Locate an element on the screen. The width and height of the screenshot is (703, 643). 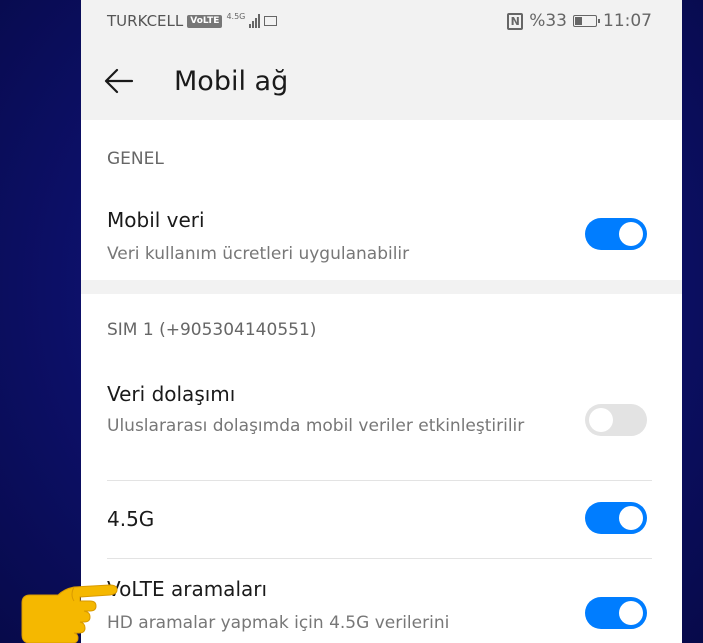
section-header-general: GENEL is located at coordinates (135, 159).